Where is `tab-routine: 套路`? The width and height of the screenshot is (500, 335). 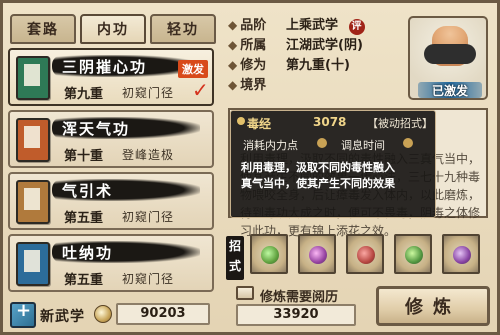
tab-routine: 套路 is located at coordinates (43, 29).